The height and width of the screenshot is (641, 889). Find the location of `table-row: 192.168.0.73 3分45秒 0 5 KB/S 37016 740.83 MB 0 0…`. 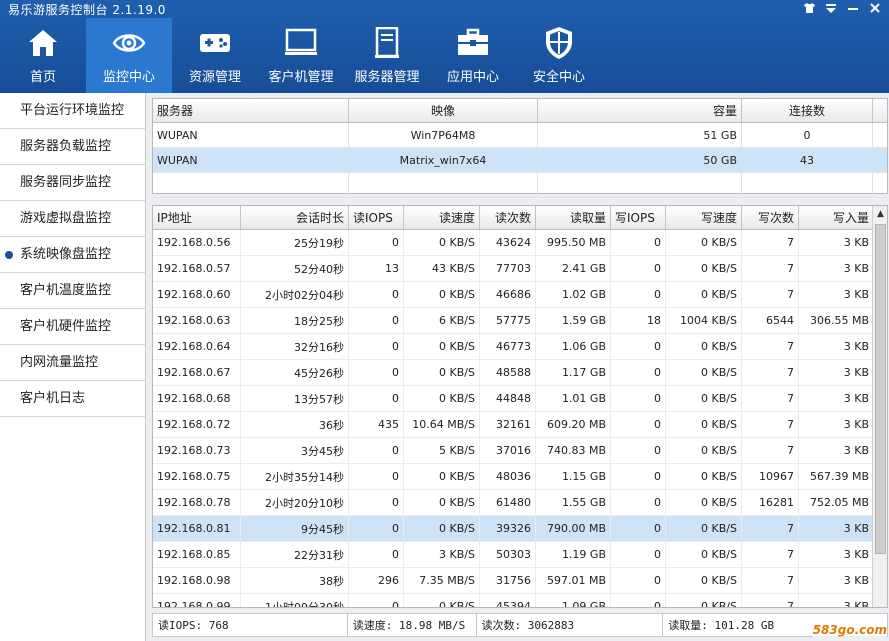

table-row: 192.168.0.73 3分45秒 0 5 KB/S 37016 740.83 MB 0 0… is located at coordinates (520, 451).